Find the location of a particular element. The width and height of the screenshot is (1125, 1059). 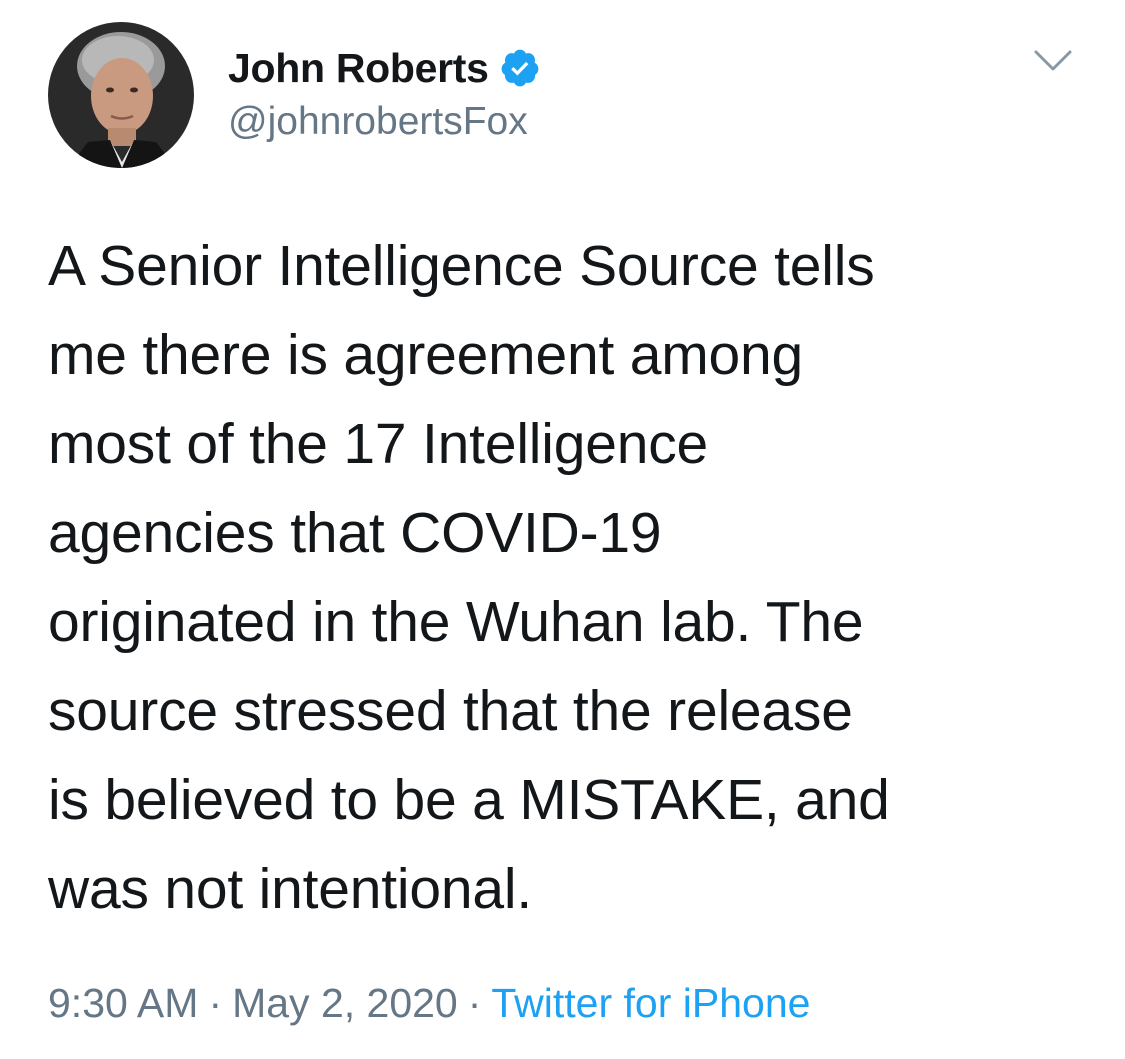

avatar is located at coordinates (121, 95).